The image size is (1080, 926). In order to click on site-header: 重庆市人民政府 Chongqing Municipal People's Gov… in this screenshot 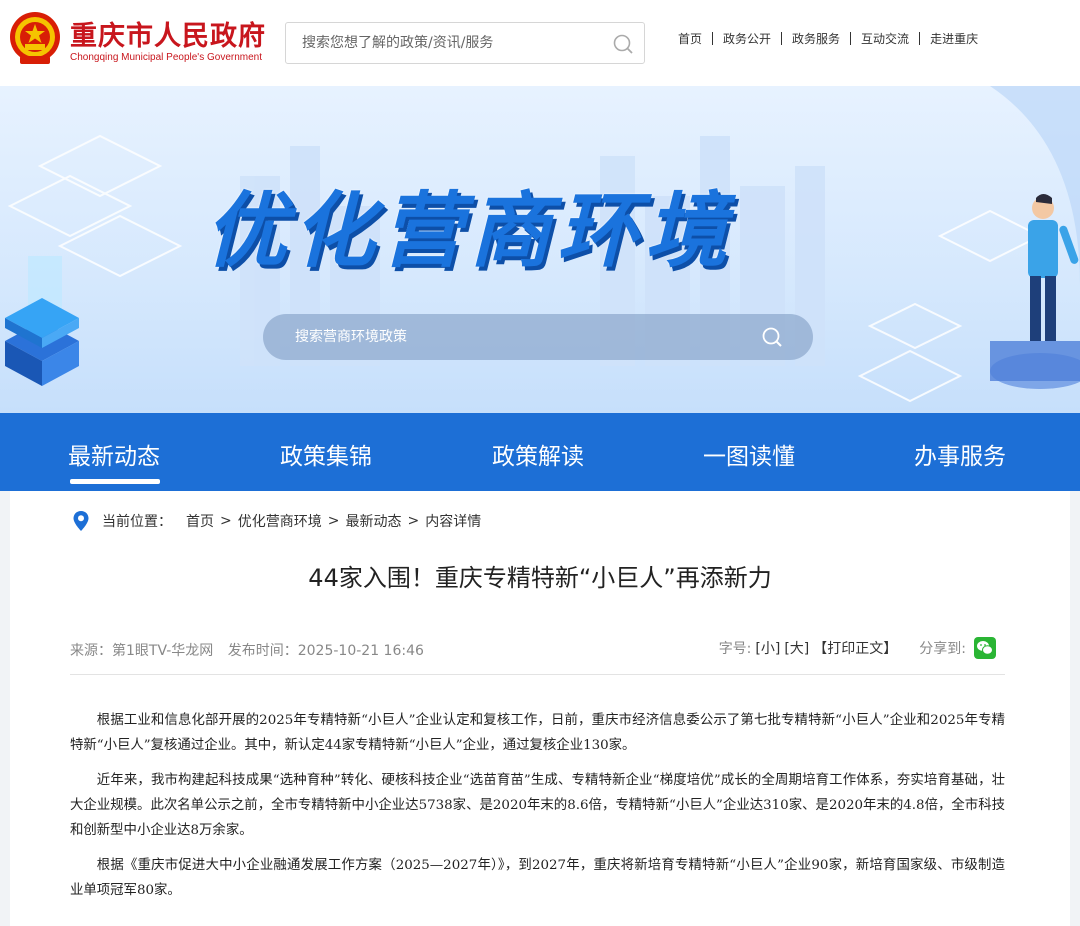, I will do `click(540, 43)`.